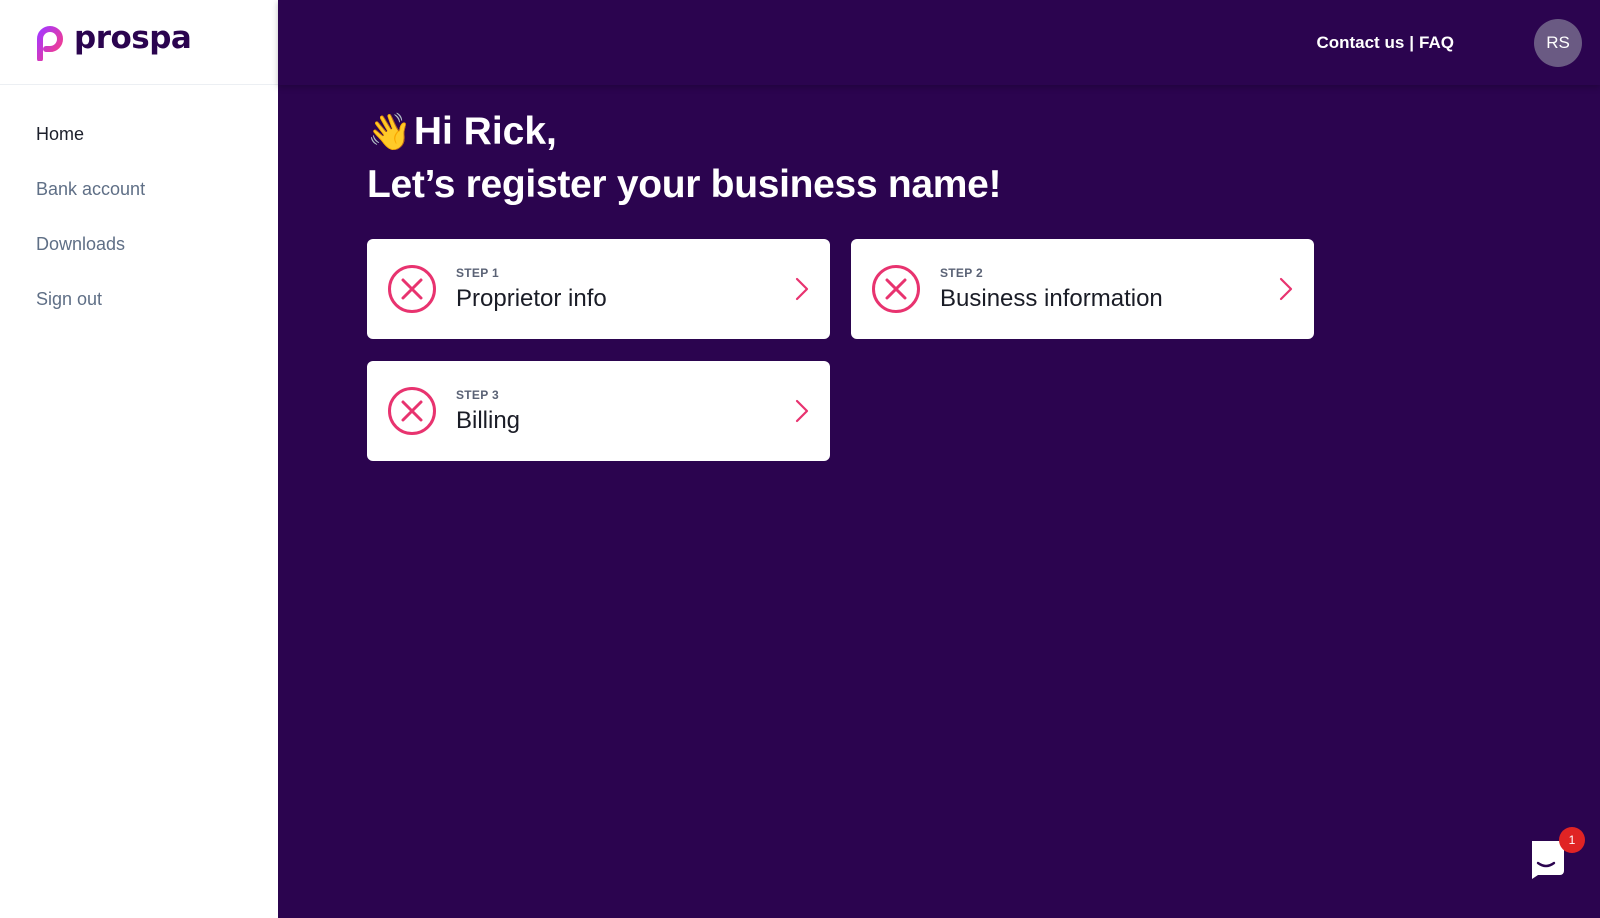 Image resolution: width=1600 pixels, height=918 pixels. What do you see at coordinates (1051, 298) in the screenshot?
I see `step-title: Business information` at bounding box center [1051, 298].